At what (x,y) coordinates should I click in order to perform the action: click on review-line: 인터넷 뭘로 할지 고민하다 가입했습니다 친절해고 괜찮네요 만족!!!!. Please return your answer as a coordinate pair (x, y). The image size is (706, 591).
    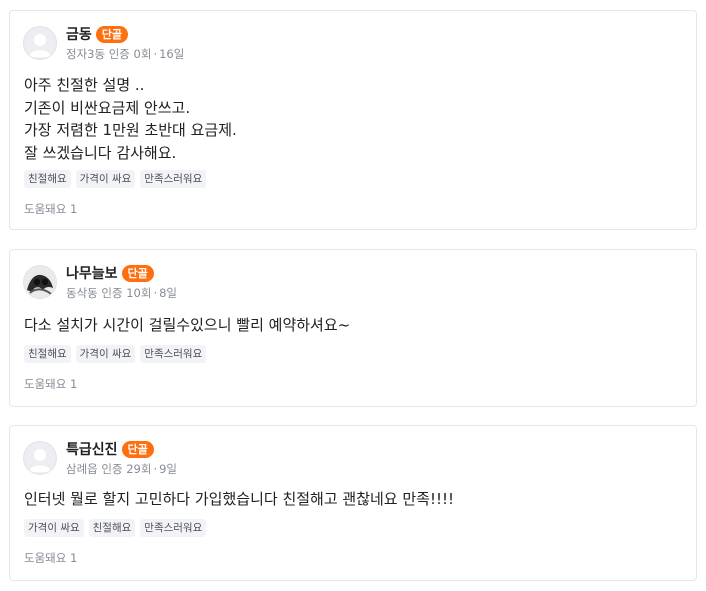
    Looking at the image, I should click on (239, 499).